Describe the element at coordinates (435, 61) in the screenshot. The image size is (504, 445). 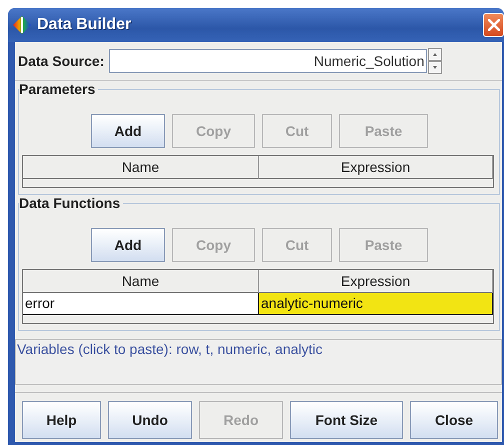
I see `spinner-icon` at that location.